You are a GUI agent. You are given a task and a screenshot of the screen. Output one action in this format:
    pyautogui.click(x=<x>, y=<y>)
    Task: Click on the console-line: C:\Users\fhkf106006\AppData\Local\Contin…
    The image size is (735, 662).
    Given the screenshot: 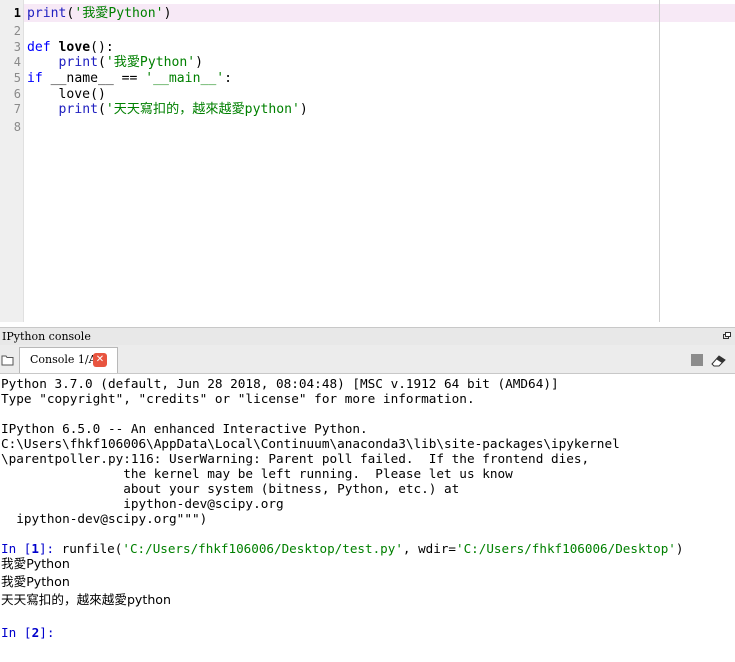 What is the action you would take?
    pyautogui.click(x=310, y=443)
    